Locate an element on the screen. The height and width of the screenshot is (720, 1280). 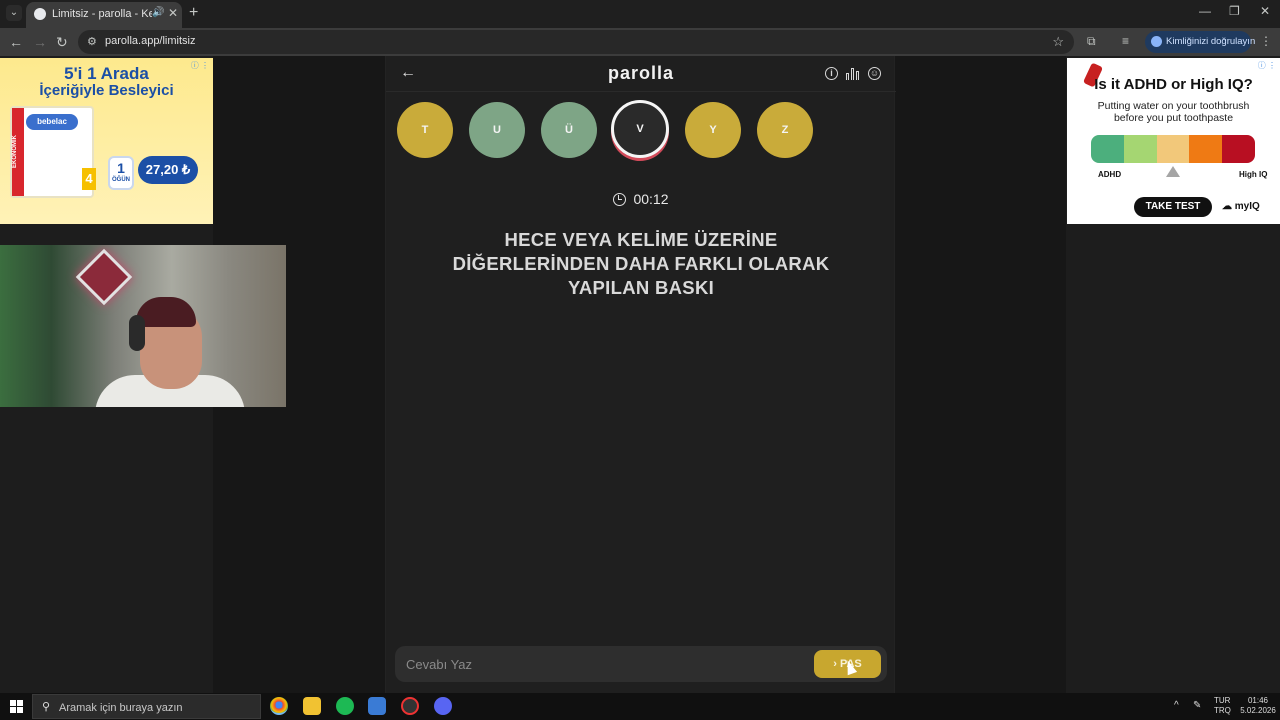
clock-time: 01:46 is located at coordinates (1258, 700).